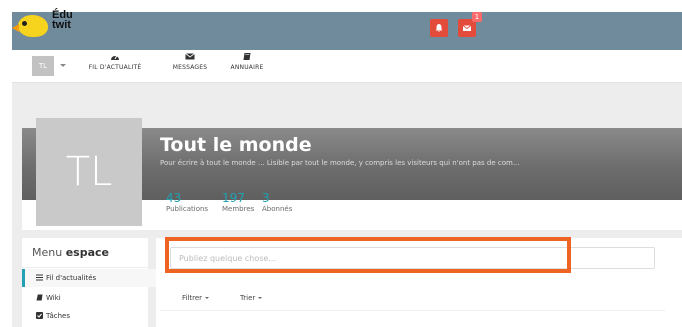 This screenshot has width=682, height=327. What do you see at coordinates (62, 20) in the screenshot?
I see `brand-name: Édu twit` at bounding box center [62, 20].